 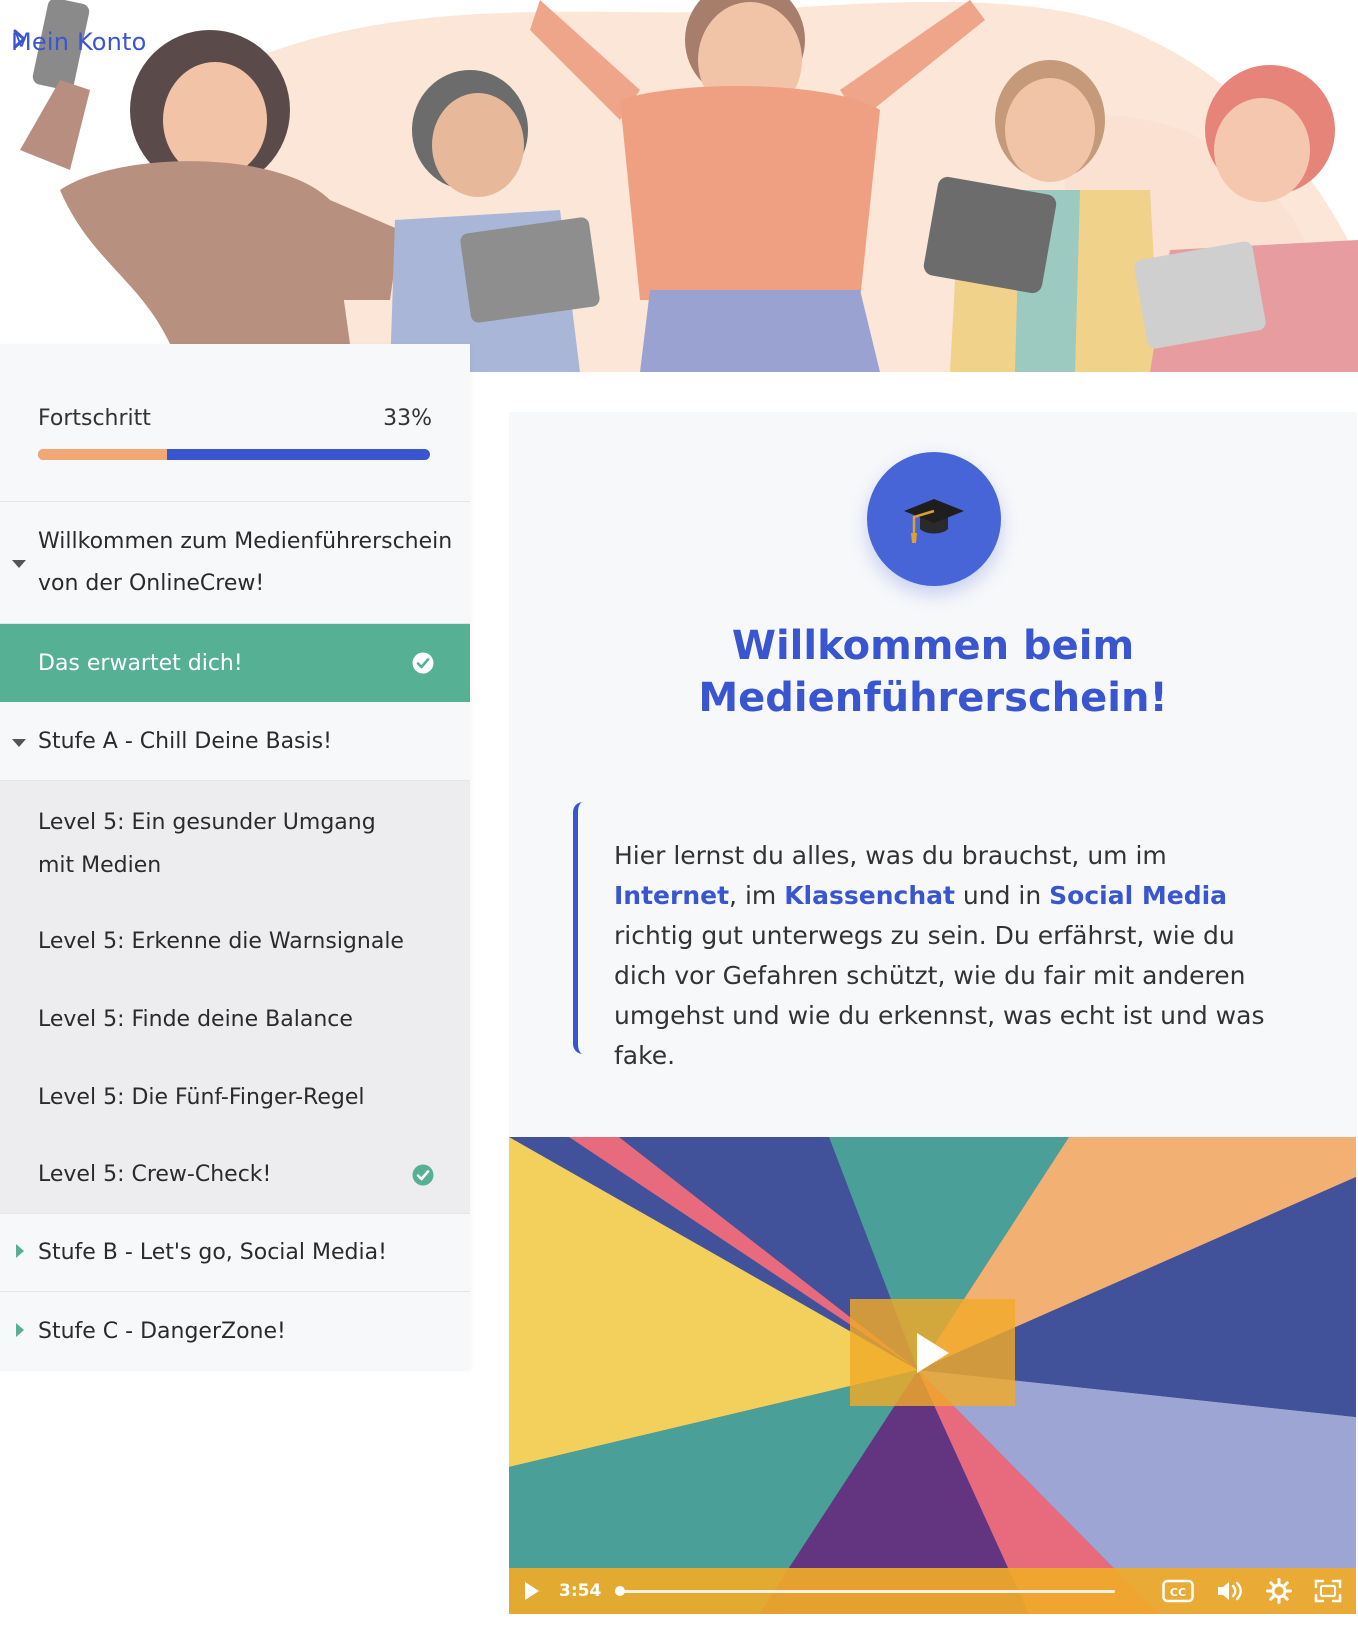 I want to click on video-duration: 3:54, so click(x=580, y=1591).